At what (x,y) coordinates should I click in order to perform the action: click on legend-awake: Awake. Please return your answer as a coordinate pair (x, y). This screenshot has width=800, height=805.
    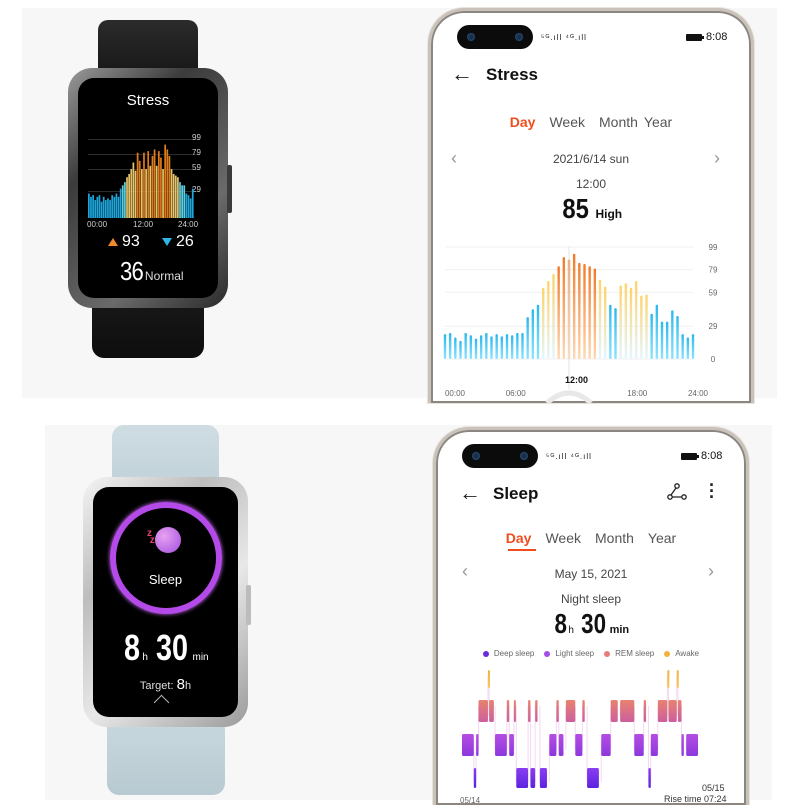
    Looking at the image, I should click on (681, 653).